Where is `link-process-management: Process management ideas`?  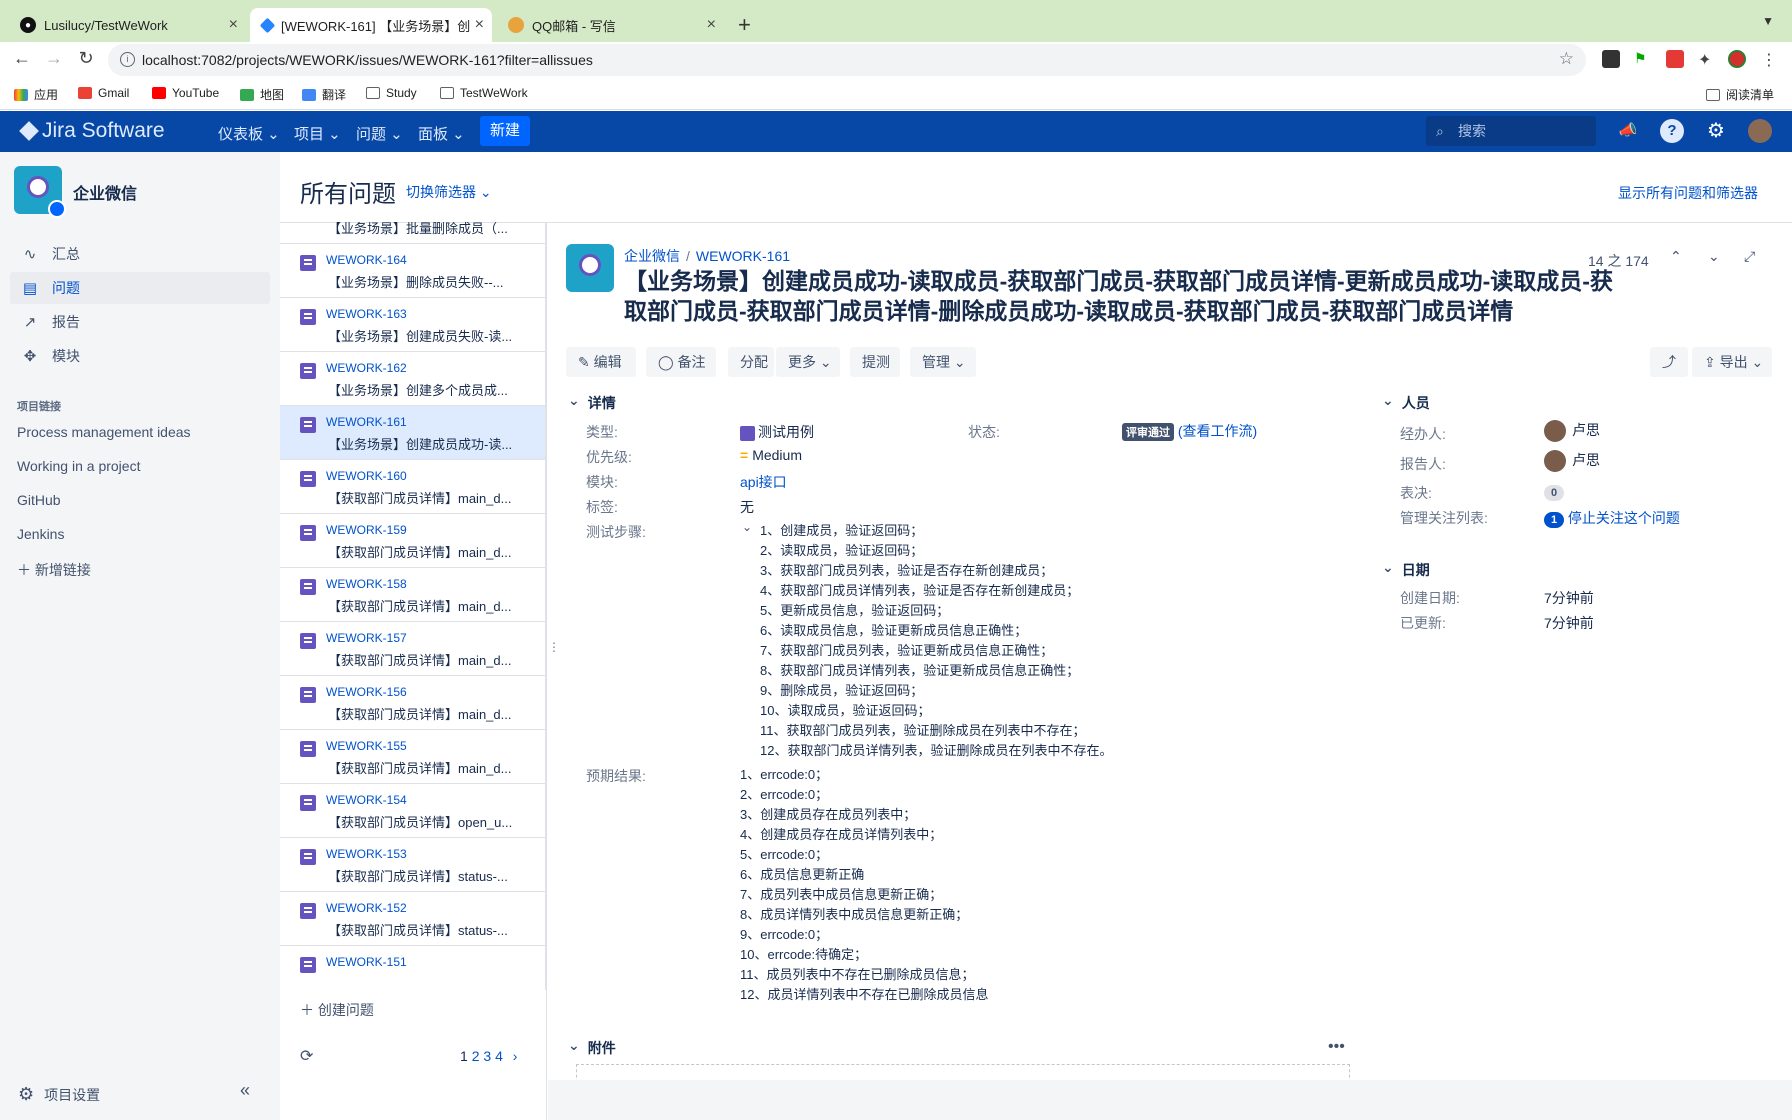
link-process-management: Process management ideas is located at coordinates (104, 432).